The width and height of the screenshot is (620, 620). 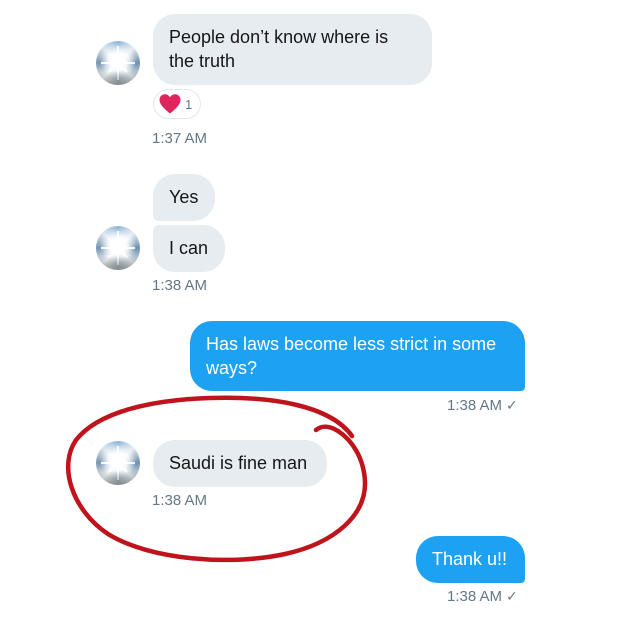 What do you see at coordinates (189, 104) in the screenshot?
I see `reaction-count: 1` at bounding box center [189, 104].